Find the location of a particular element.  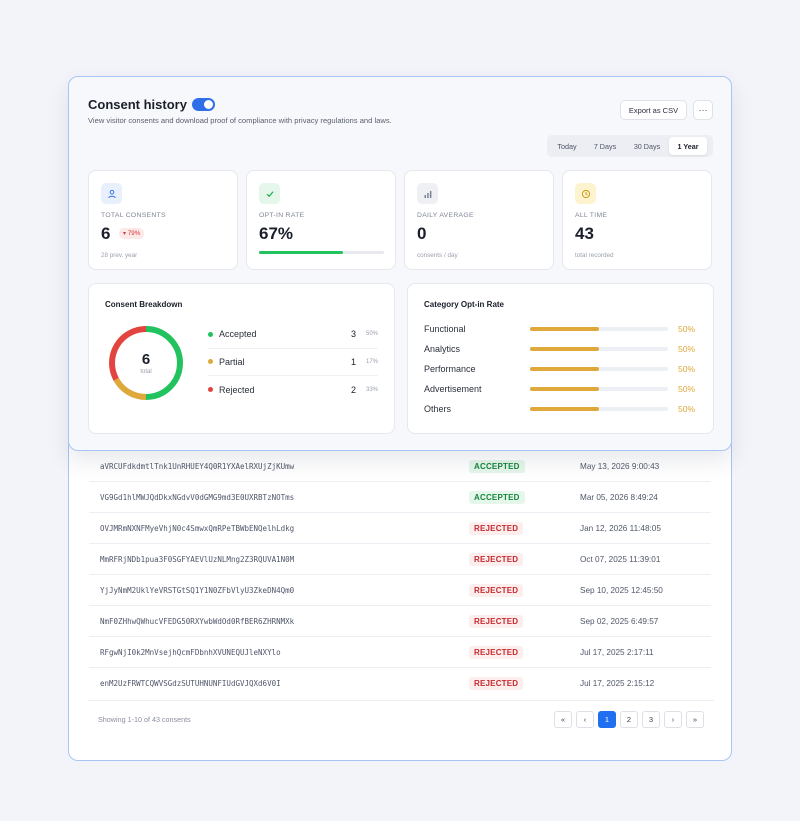

stat-sub: consents / day is located at coordinates (437, 255).